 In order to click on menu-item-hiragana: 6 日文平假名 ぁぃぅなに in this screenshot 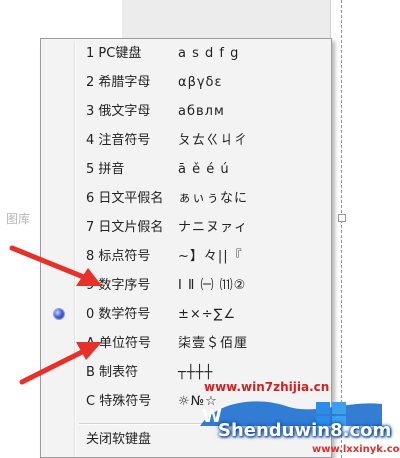, I will do `click(186, 199)`.